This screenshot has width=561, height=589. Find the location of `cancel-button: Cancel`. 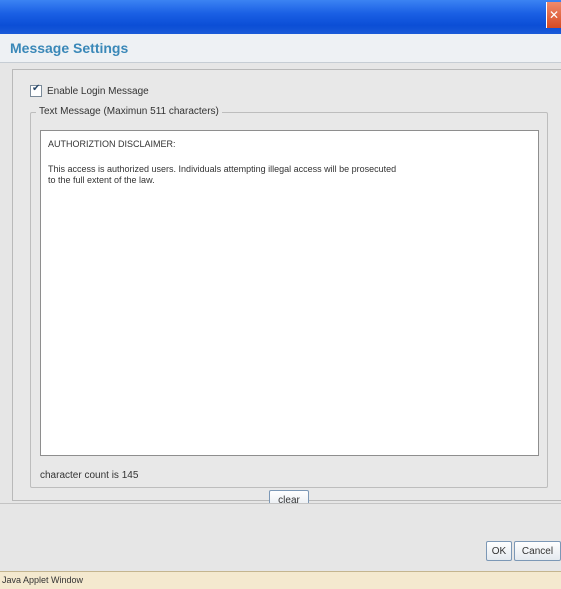

cancel-button: Cancel is located at coordinates (537, 551).